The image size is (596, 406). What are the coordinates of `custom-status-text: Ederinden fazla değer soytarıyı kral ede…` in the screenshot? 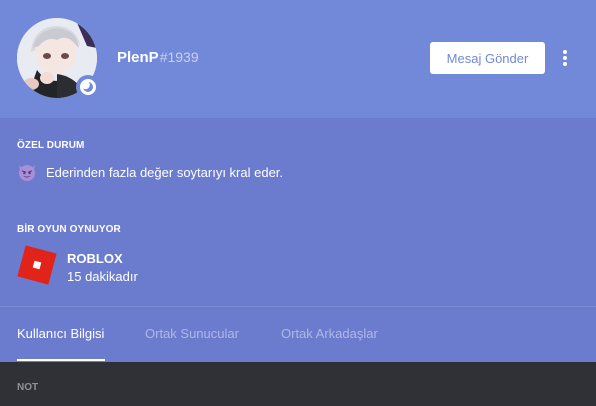 It's located at (165, 172).